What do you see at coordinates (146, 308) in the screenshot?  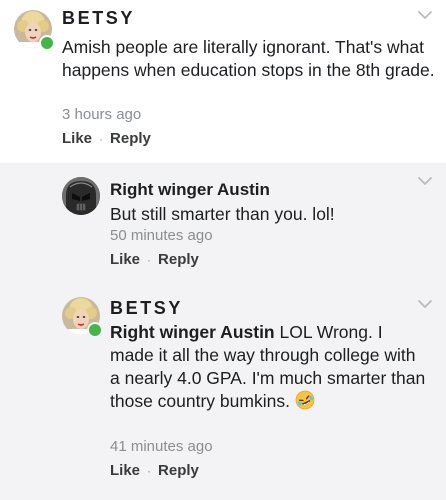 I see `reply-author: BETSY` at bounding box center [146, 308].